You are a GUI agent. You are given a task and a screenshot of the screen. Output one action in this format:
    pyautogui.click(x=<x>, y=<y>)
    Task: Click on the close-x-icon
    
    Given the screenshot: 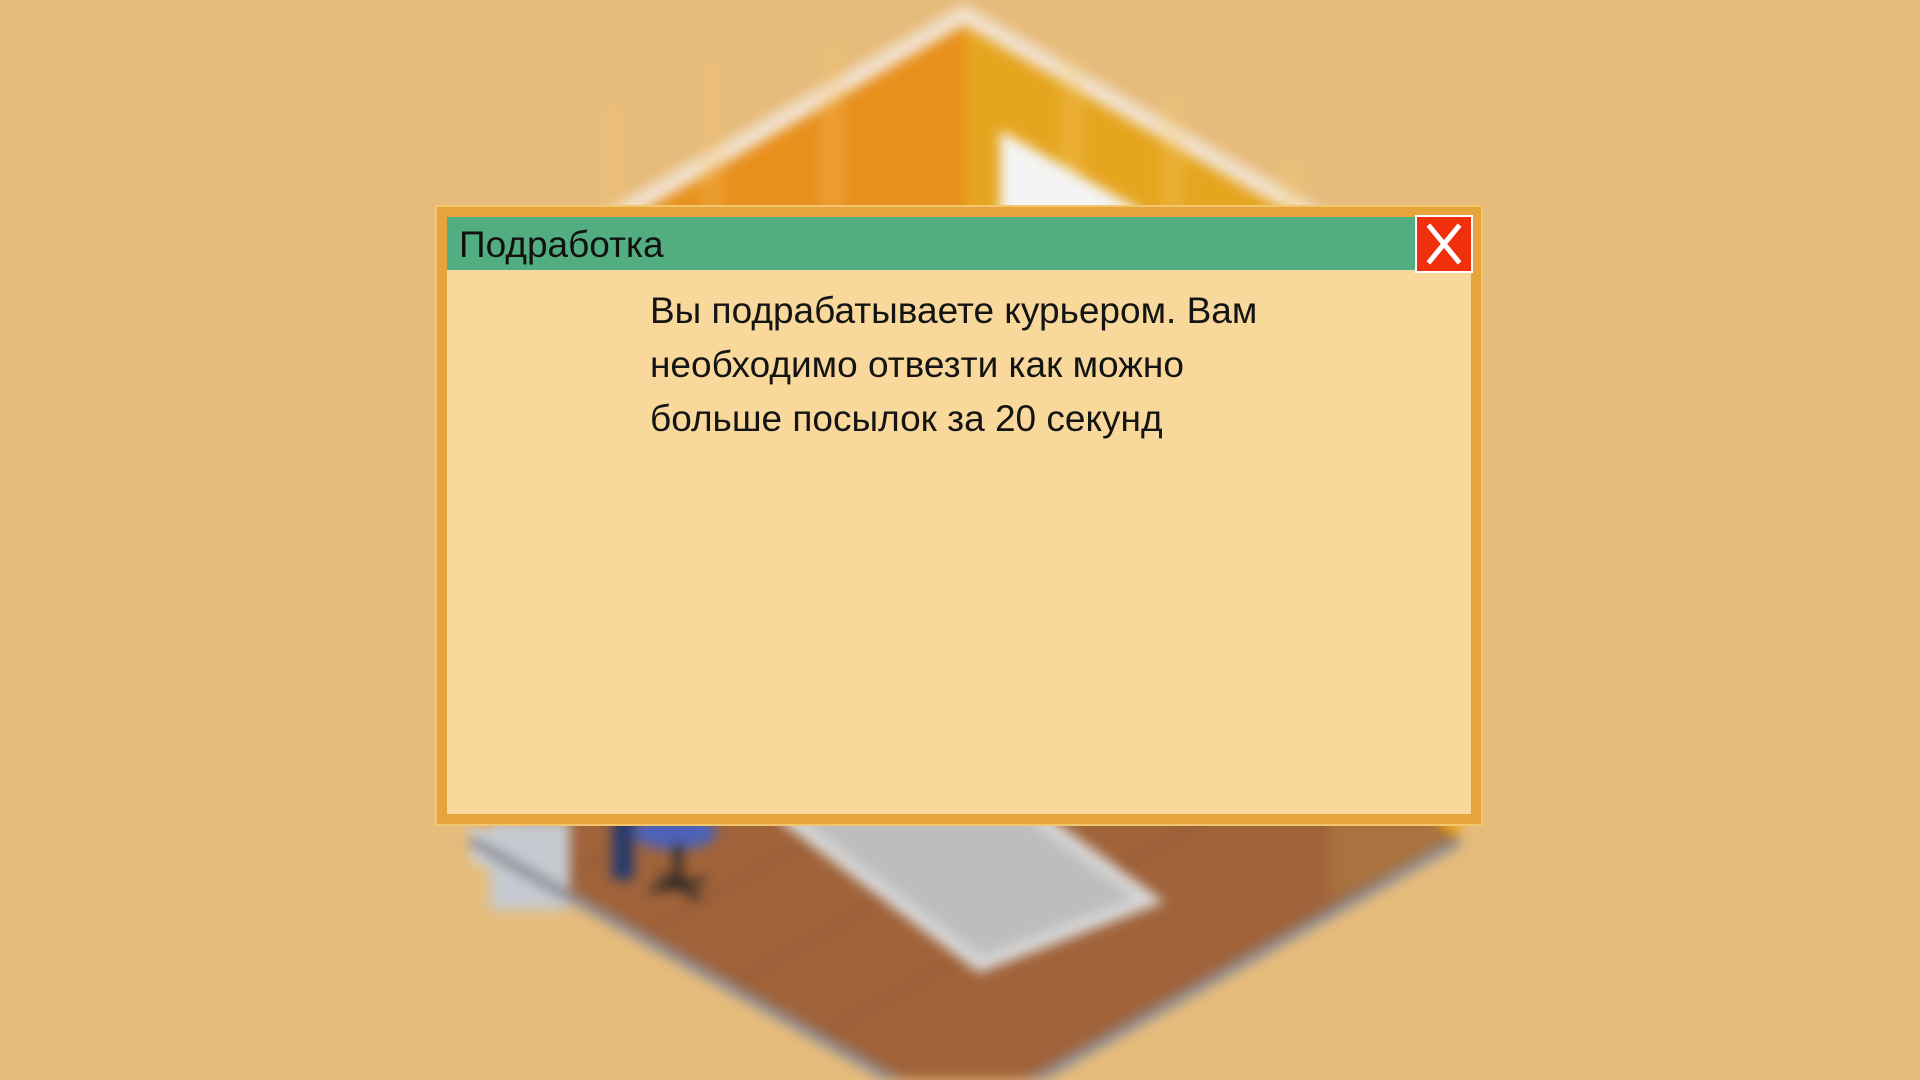 What is the action you would take?
    pyautogui.click(x=1444, y=244)
    